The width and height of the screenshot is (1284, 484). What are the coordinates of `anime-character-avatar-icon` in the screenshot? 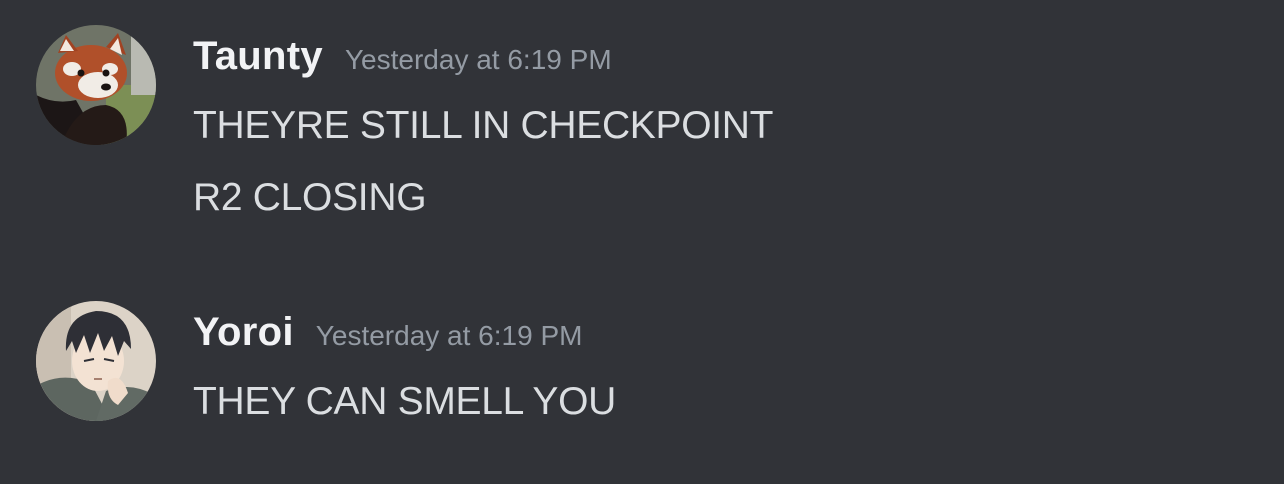 It's located at (96, 361).